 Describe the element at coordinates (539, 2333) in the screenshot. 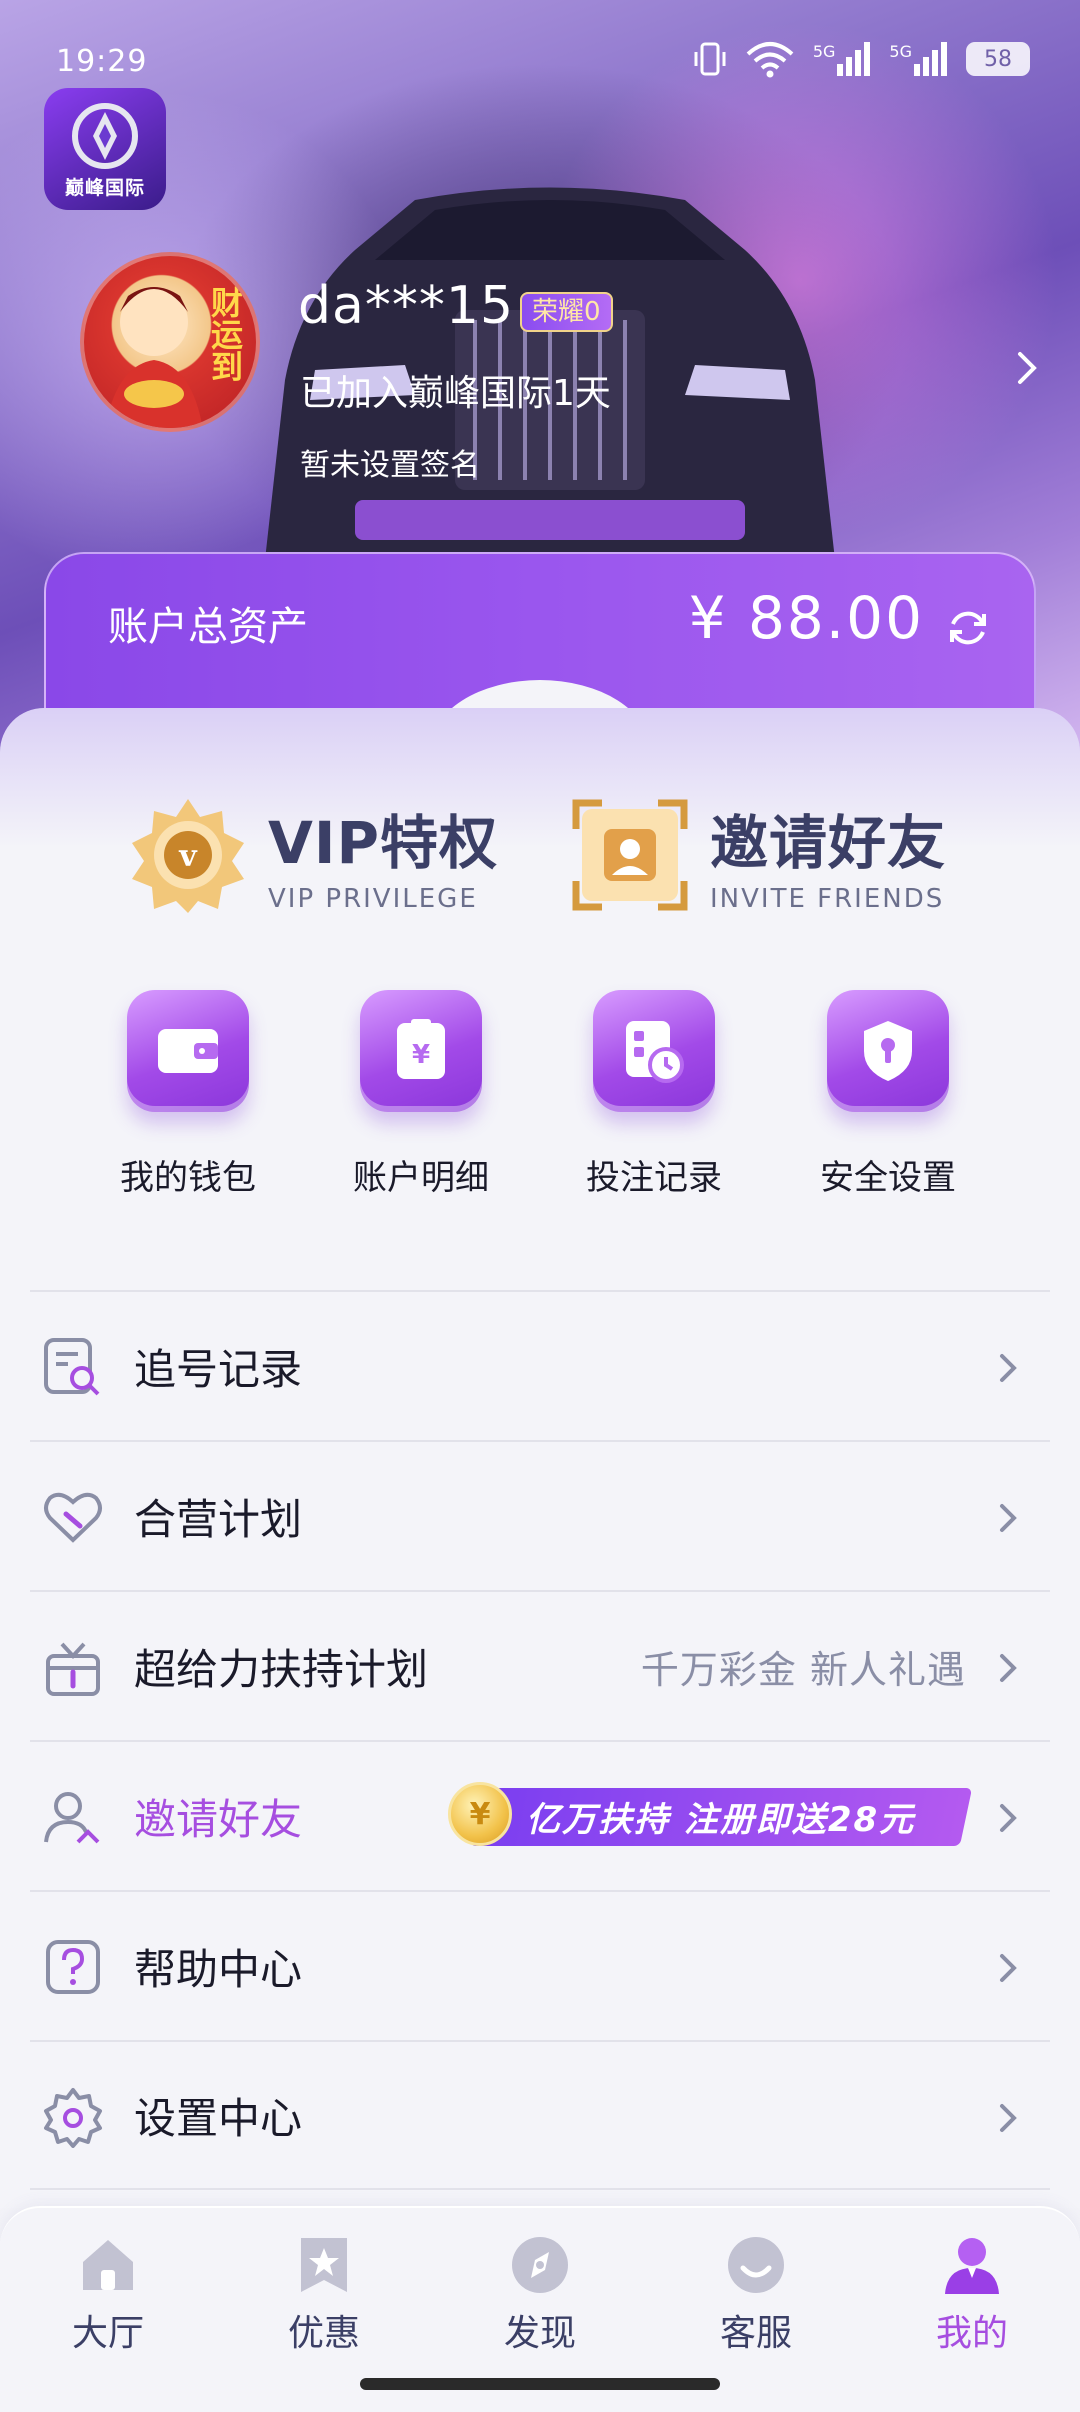

I see `tab-label: 发现` at that location.